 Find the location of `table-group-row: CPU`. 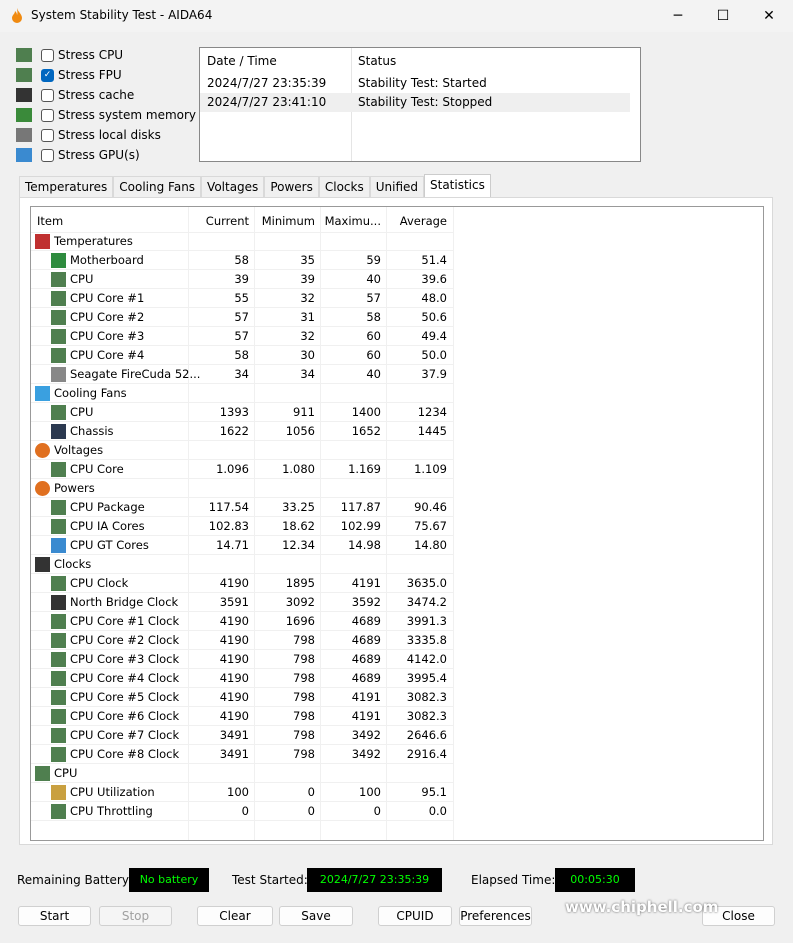

table-group-row: CPU is located at coordinates (242, 773).